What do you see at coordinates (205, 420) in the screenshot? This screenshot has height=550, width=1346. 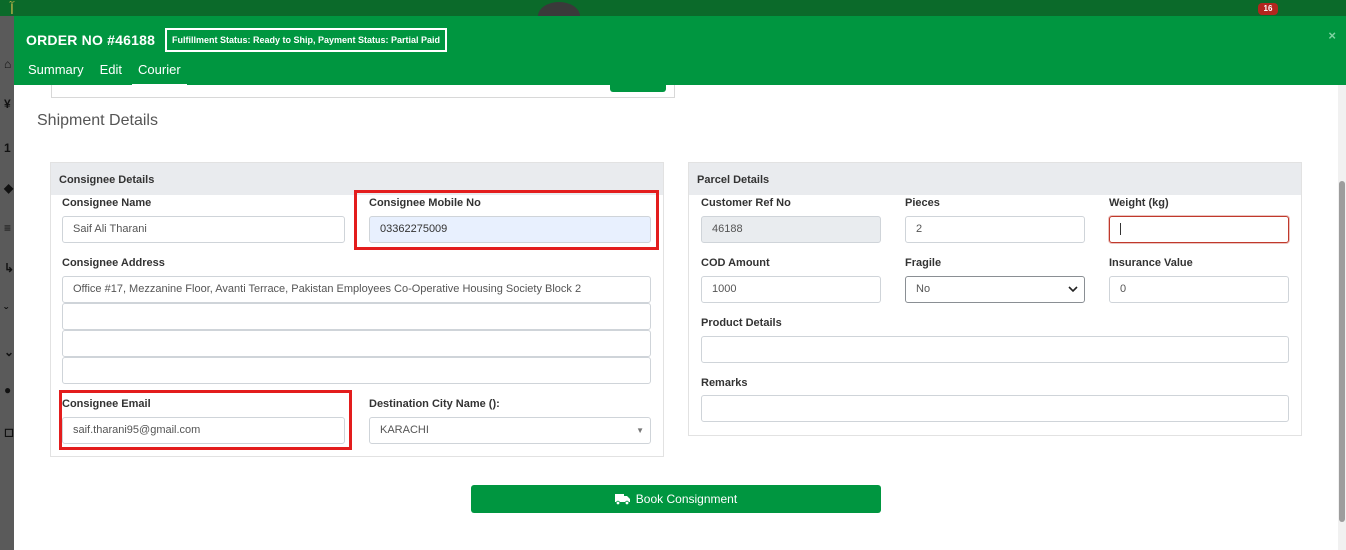 I see `highlight-email` at bounding box center [205, 420].